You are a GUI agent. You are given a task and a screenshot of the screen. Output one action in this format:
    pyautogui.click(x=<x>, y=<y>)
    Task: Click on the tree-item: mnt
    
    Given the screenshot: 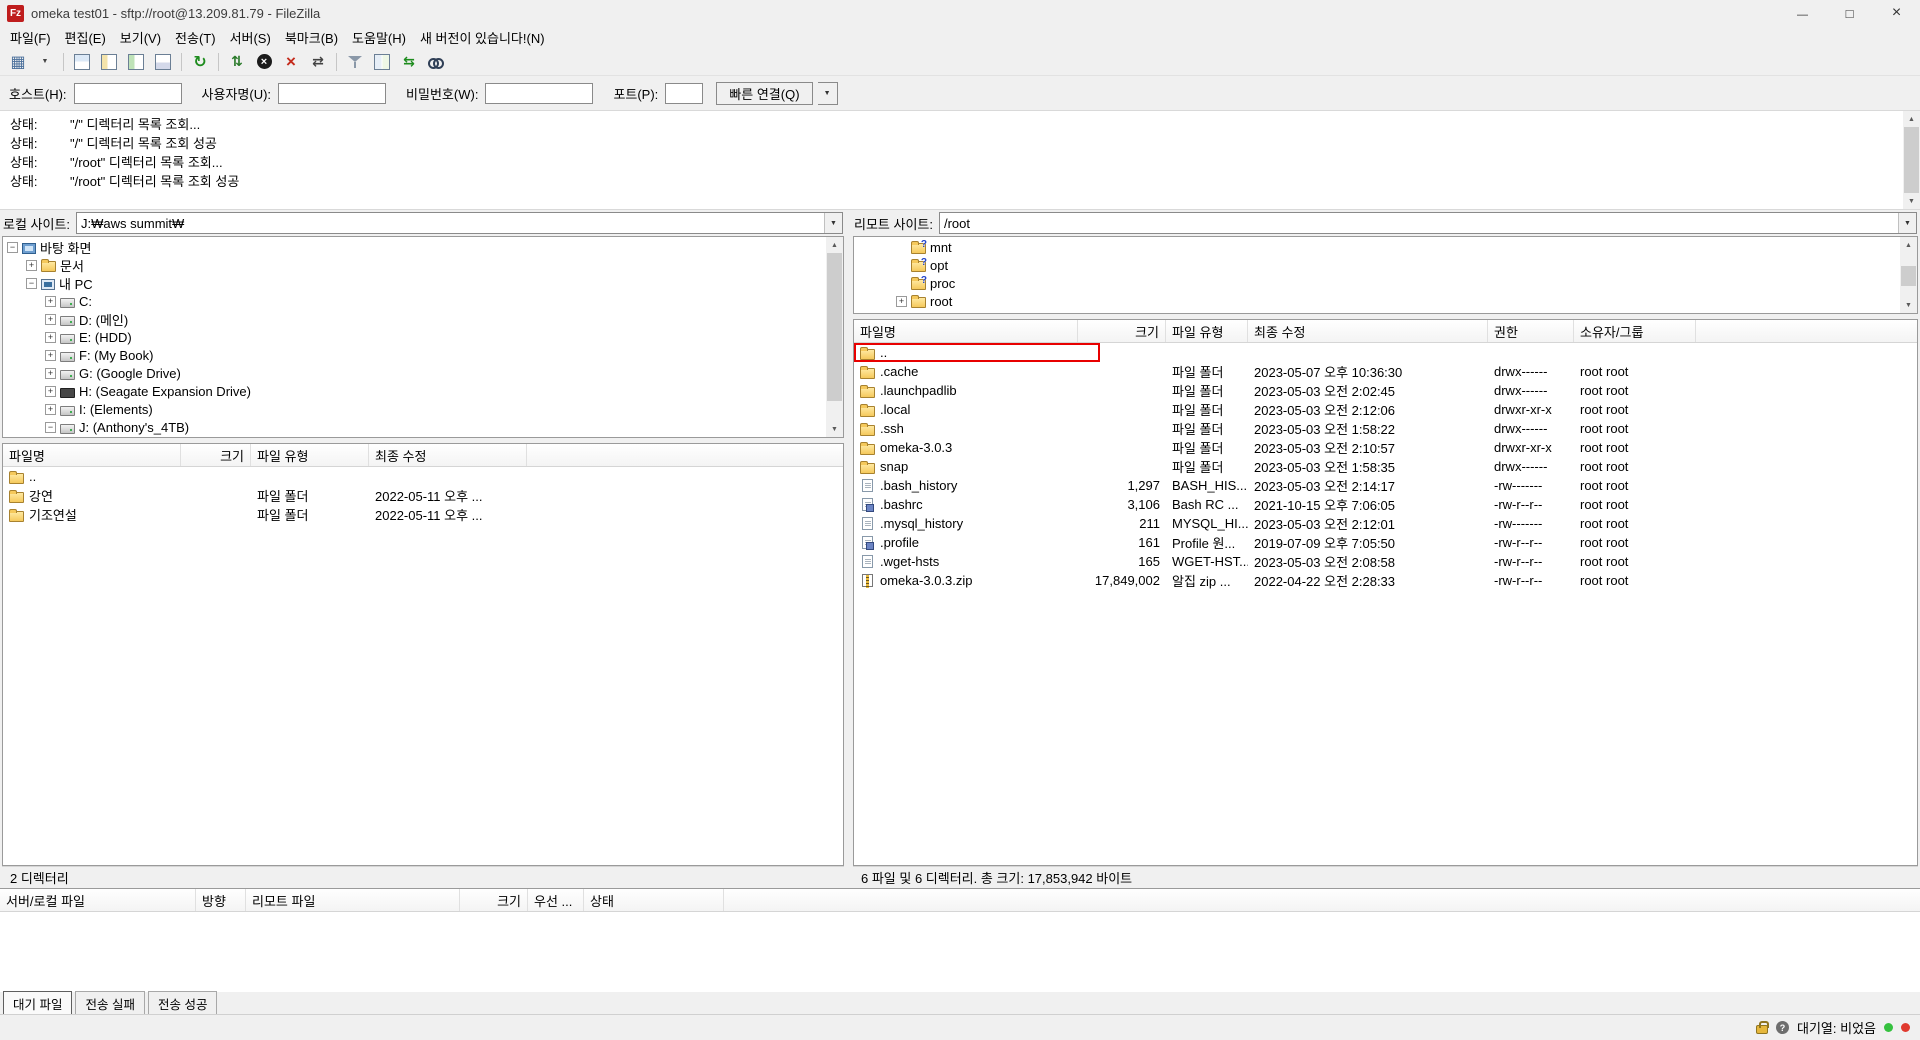 What is the action you would take?
    pyautogui.click(x=1377, y=247)
    